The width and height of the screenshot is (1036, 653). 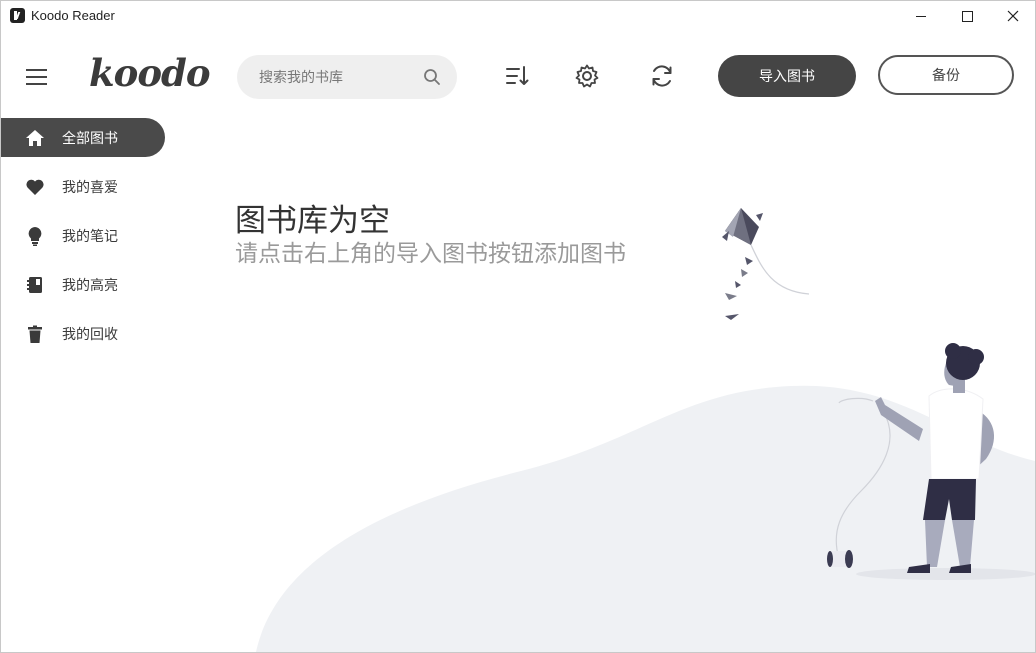 I want to click on sidebar-item-all-books: 全部图书, so click(x=83, y=137).